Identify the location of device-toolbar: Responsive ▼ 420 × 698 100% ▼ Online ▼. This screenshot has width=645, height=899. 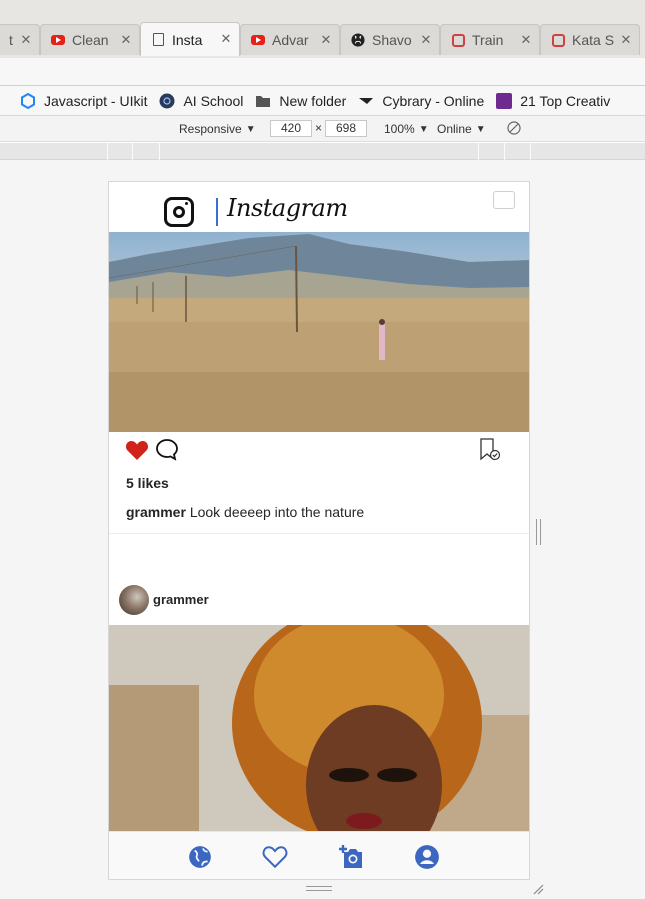
(322, 129).